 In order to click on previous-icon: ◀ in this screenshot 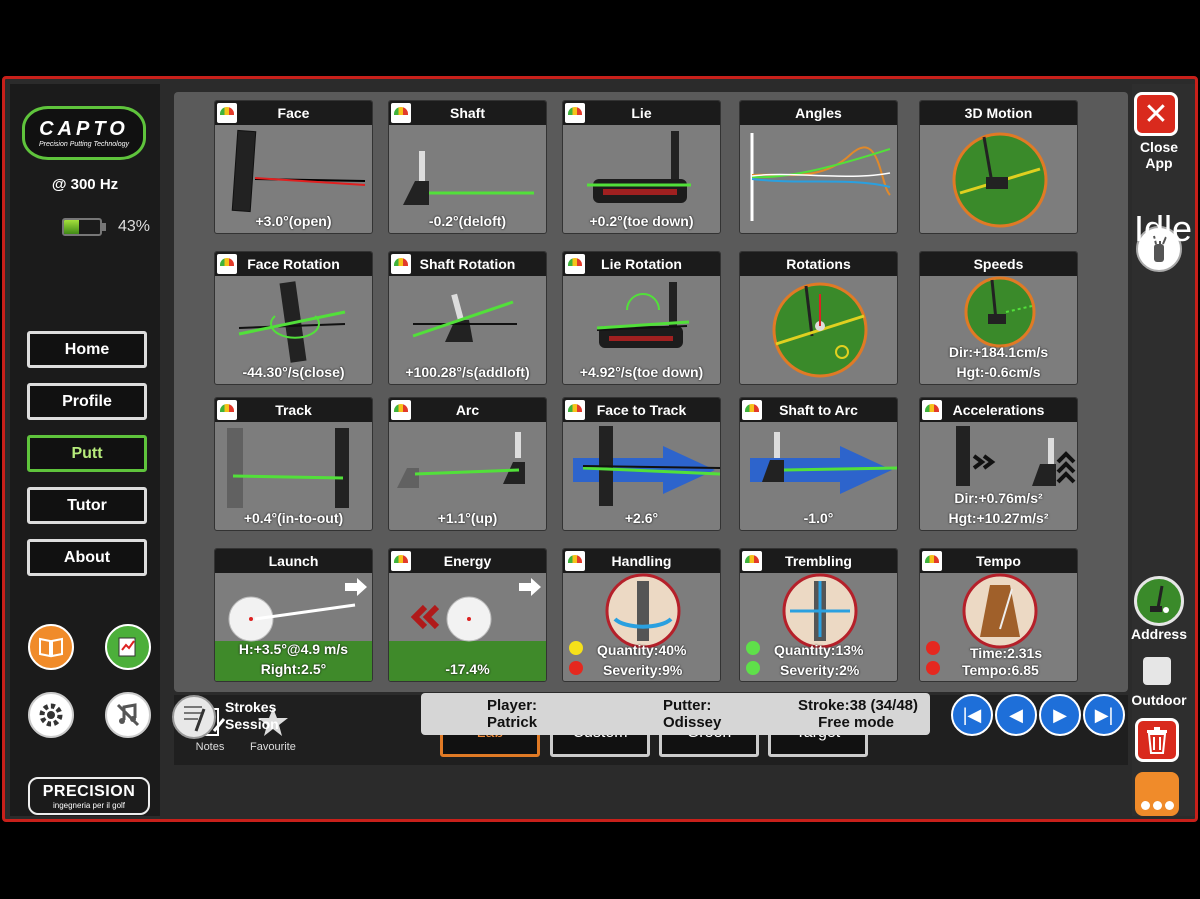, I will do `click(1016, 714)`.